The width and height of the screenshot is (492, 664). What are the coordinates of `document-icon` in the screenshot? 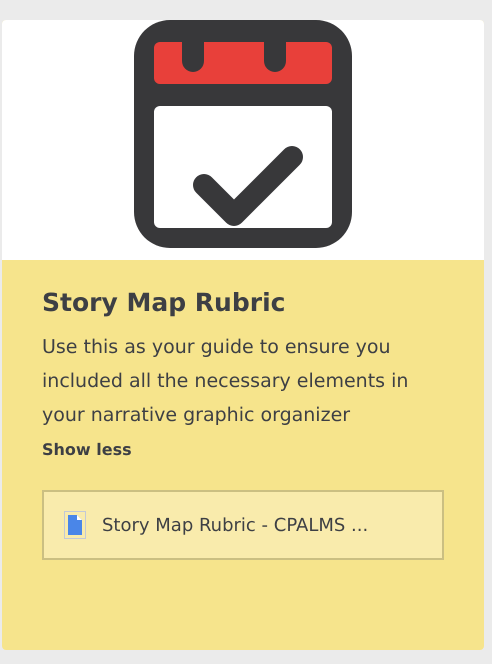 It's located at (75, 525).